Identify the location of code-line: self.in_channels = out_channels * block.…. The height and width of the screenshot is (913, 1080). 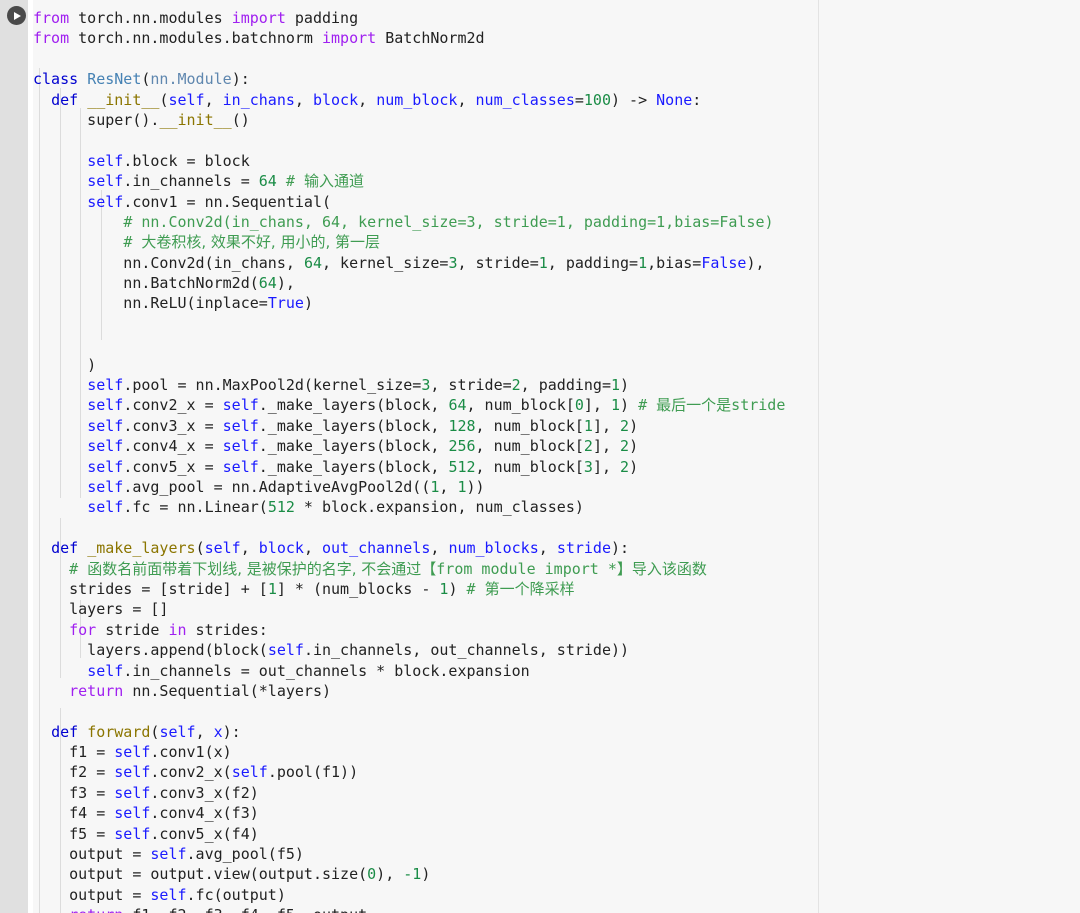
(308, 670).